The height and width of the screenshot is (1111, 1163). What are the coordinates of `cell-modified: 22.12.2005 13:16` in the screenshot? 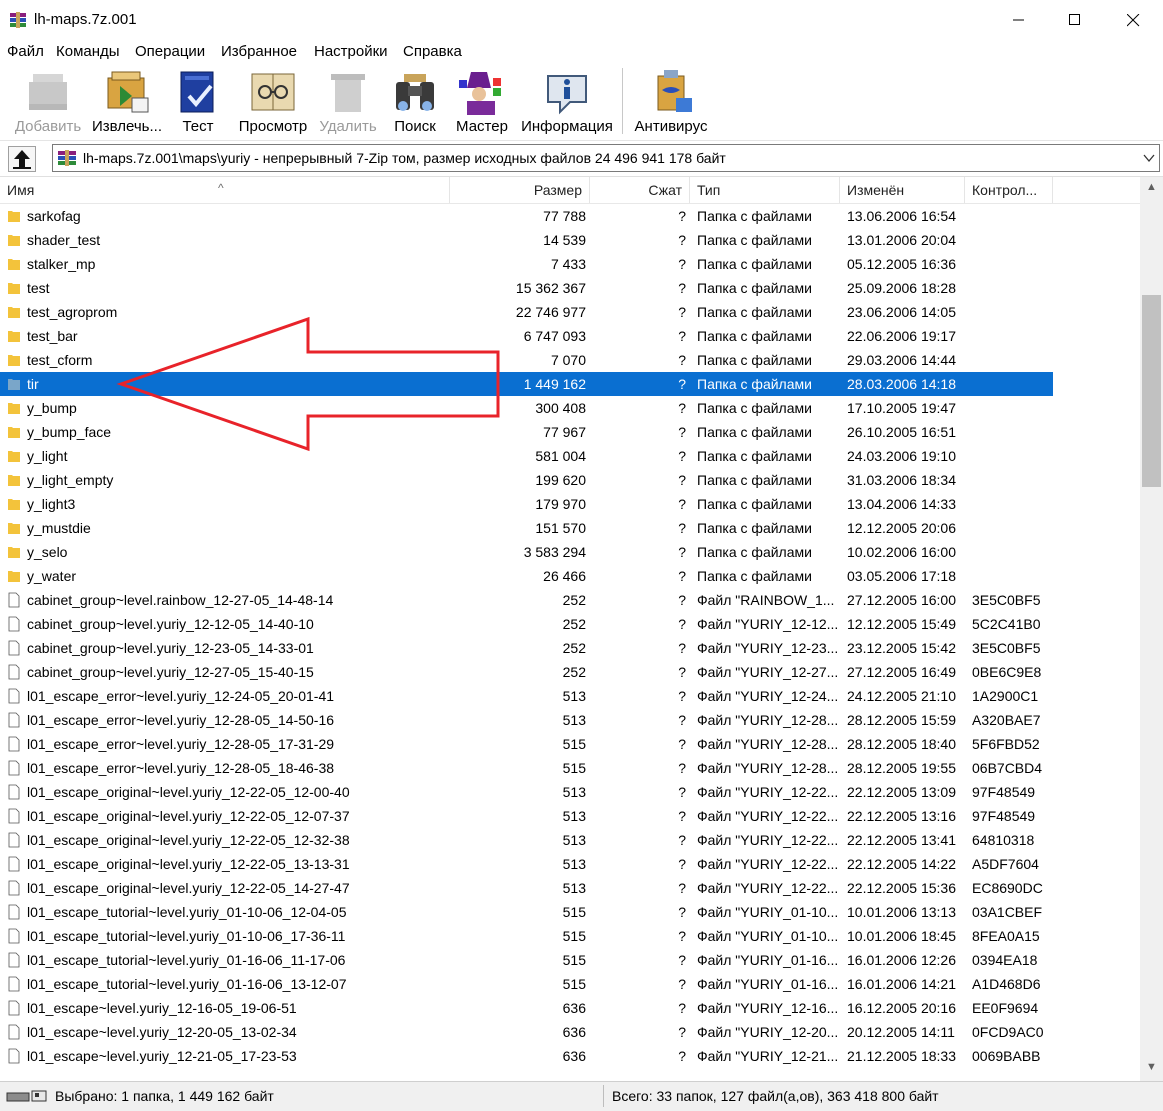 It's located at (901, 816).